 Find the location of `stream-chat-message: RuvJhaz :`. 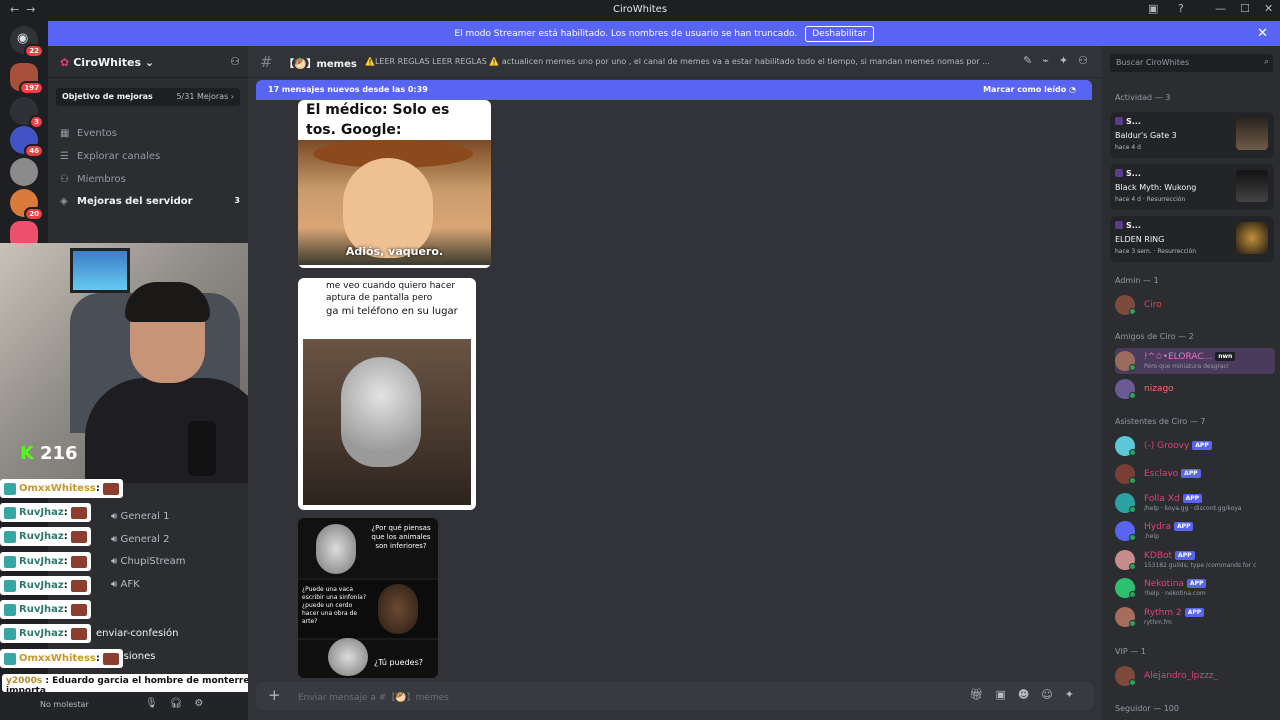

stream-chat-message: RuvJhaz : is located at coordinates (45, 585).